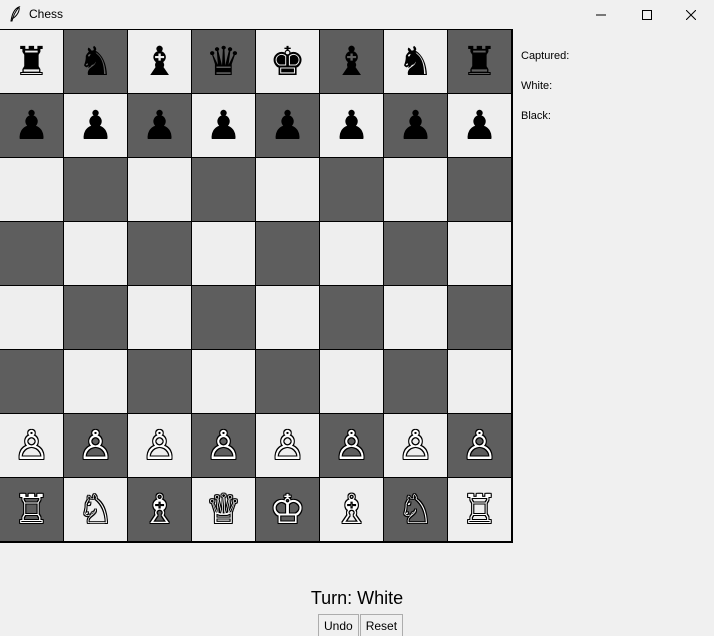 This screenshot has width=714, height=636. I want to click on square-c2: ♙, so click(160, 446).